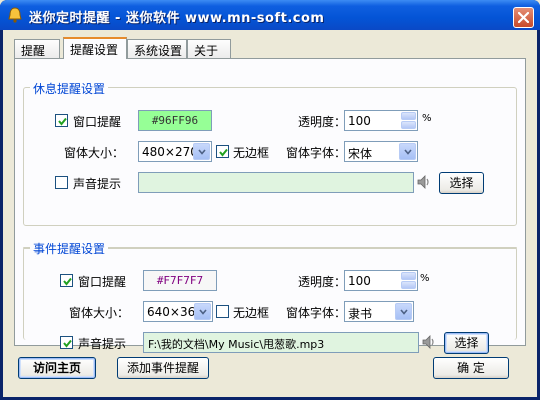 The height and width of the screenshot is (400, 540). I want to click on event-size-label: 窗体大小：, so click(99, 313).